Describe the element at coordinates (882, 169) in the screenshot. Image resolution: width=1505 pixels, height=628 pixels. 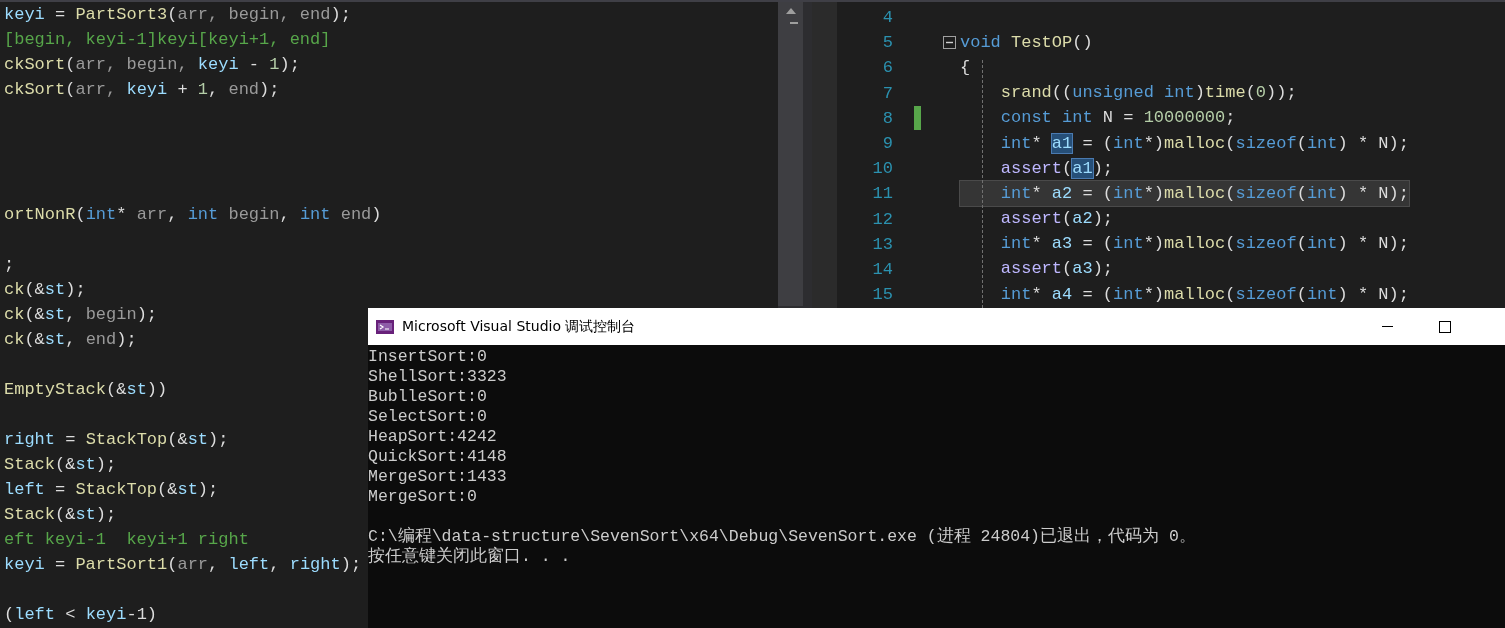
I see `line-number: 10` at that location.